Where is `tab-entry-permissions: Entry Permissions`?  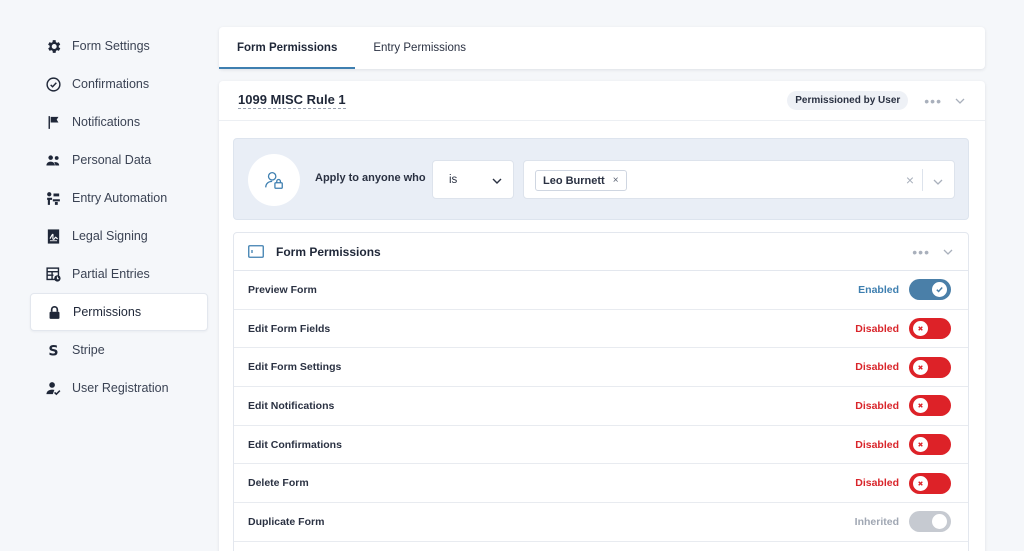
tab-entry-permissions: Entry Permissions is located at coordinates (419, 48).